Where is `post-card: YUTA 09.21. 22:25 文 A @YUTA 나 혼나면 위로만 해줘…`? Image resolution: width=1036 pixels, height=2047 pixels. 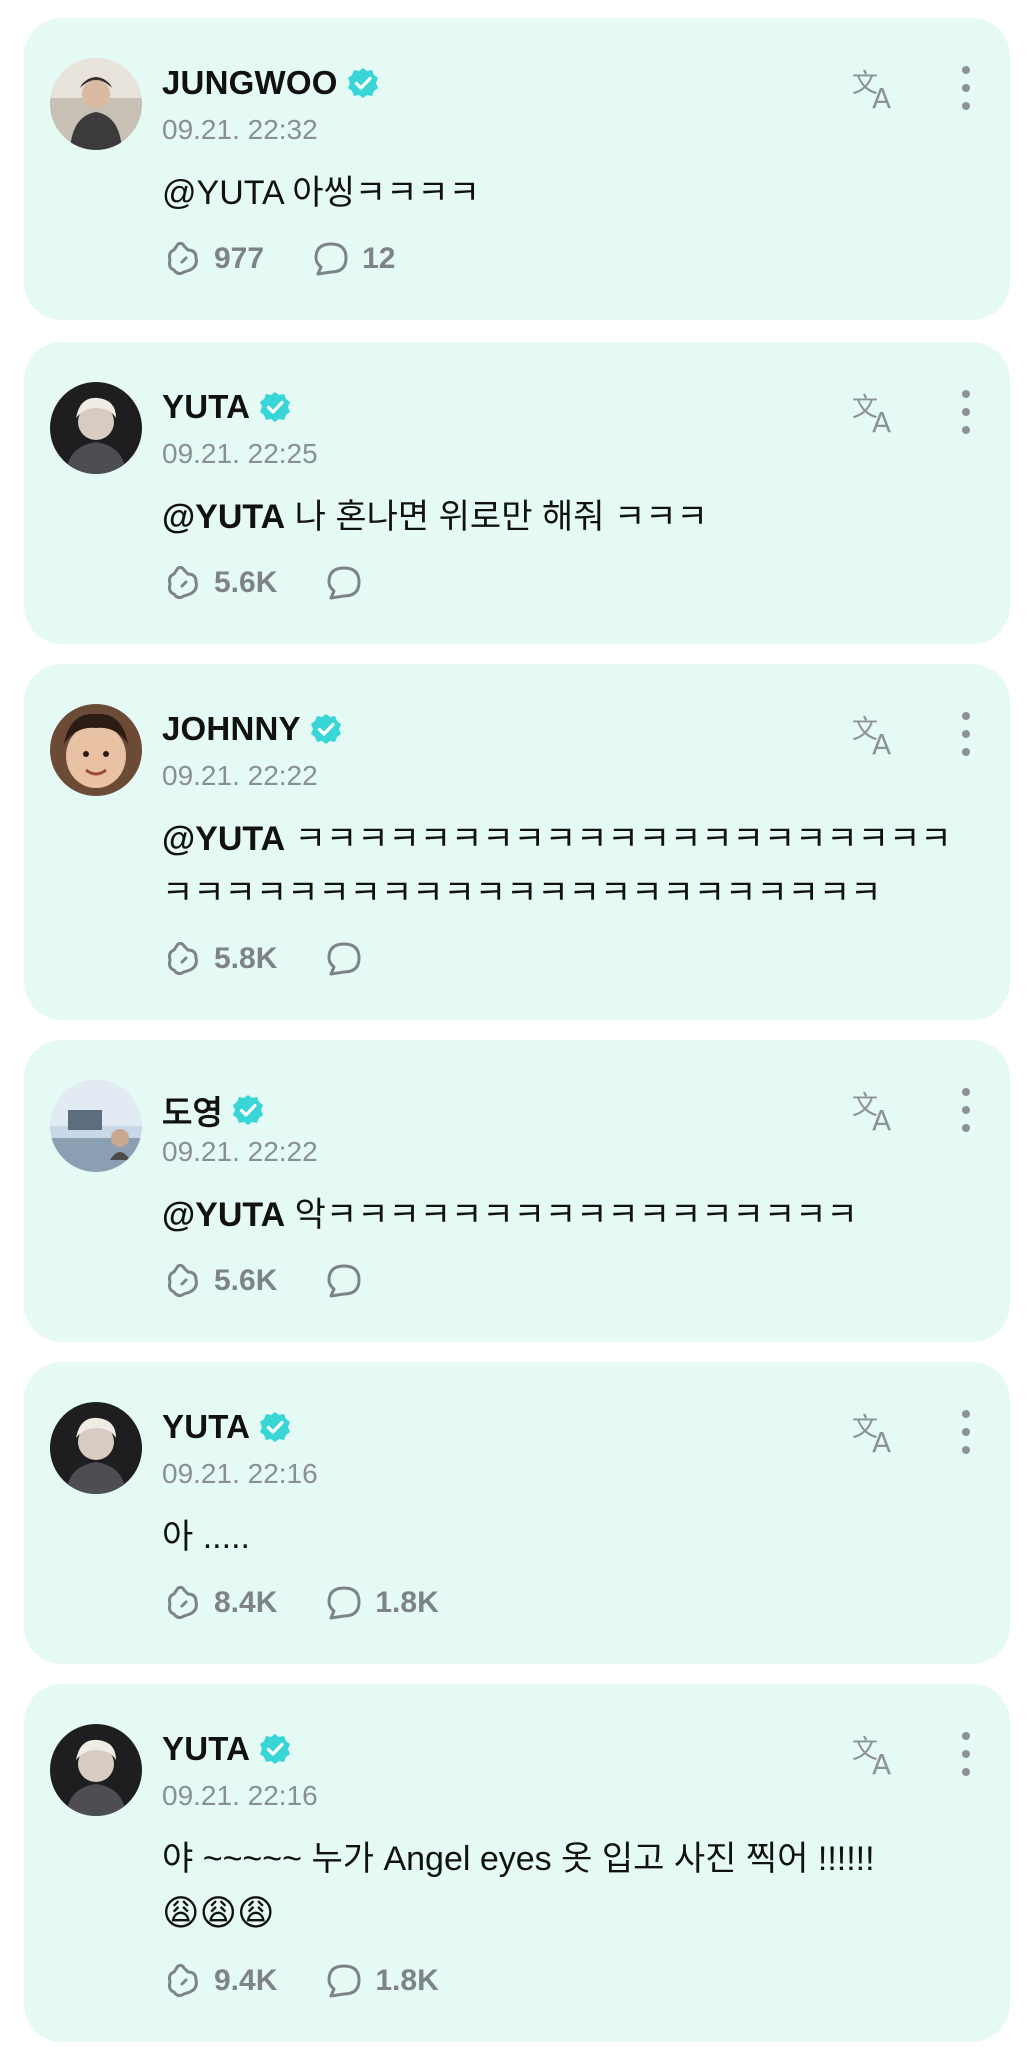
post-card: YUTA 09.21. 22:25 文 A @YUTA 나 혼나면 위로만 해줘… is located at coordinates (517, 493).